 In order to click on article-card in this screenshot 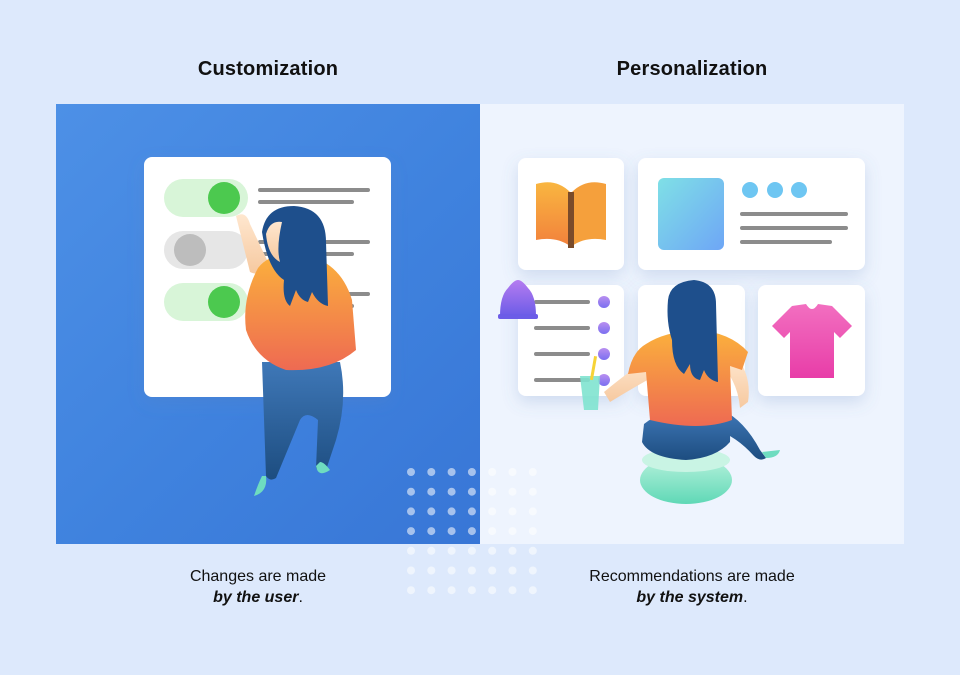, I will do `click(751, 214)`.